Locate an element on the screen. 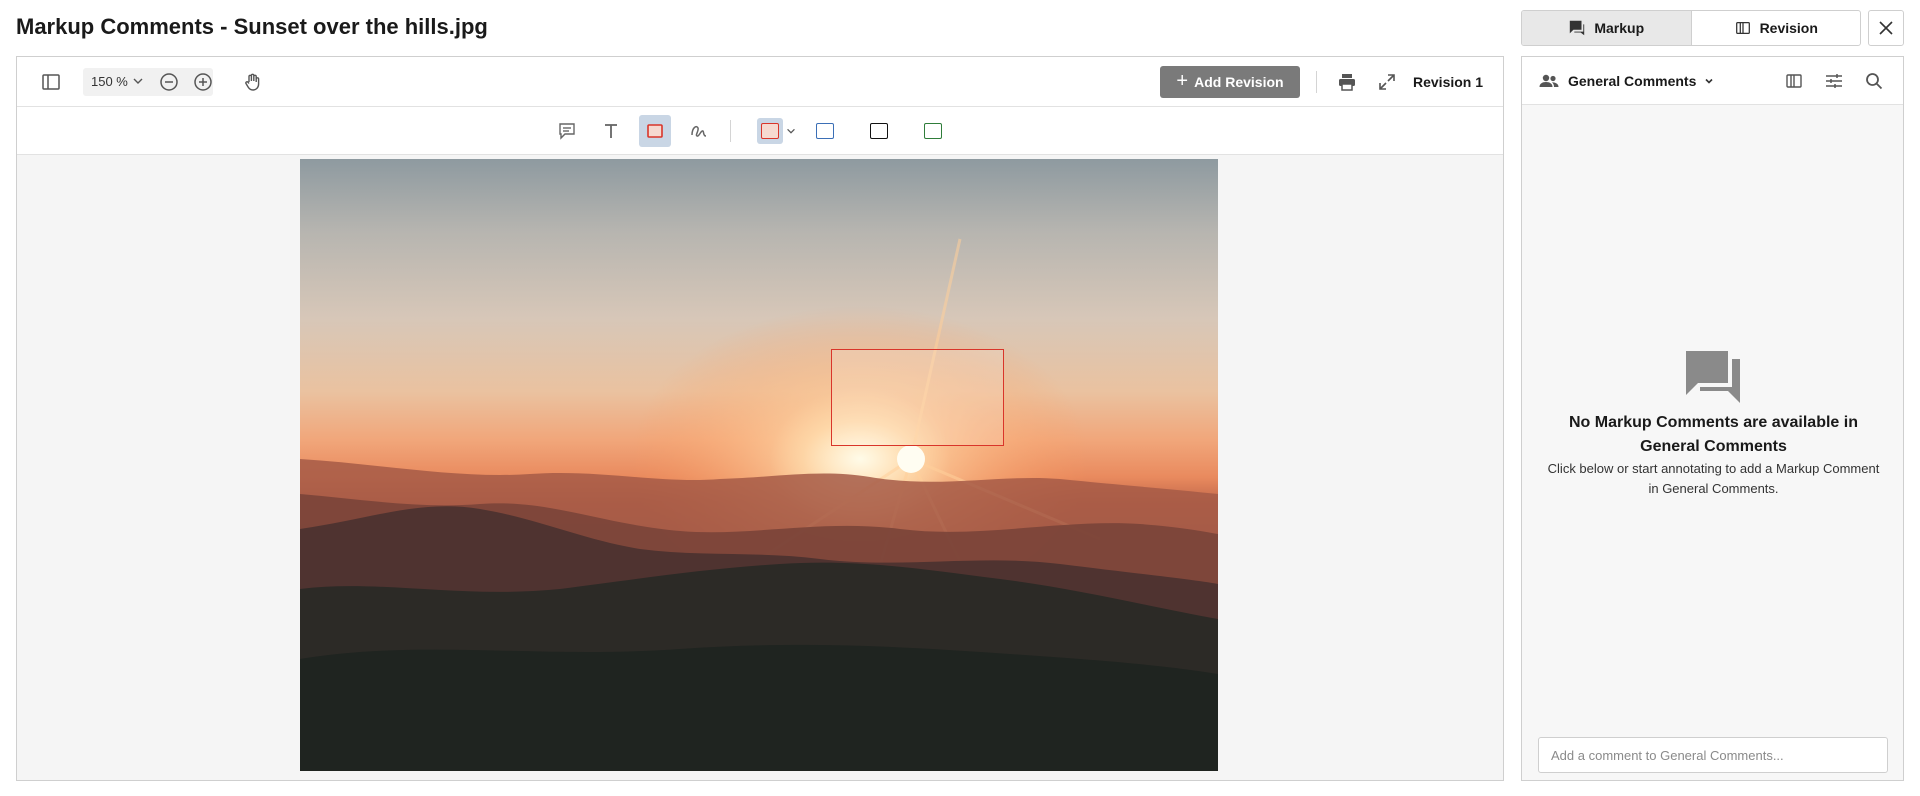 This screenshot has height=796, width=1920. annotation-toolbar is located at coordinates (760, 131).